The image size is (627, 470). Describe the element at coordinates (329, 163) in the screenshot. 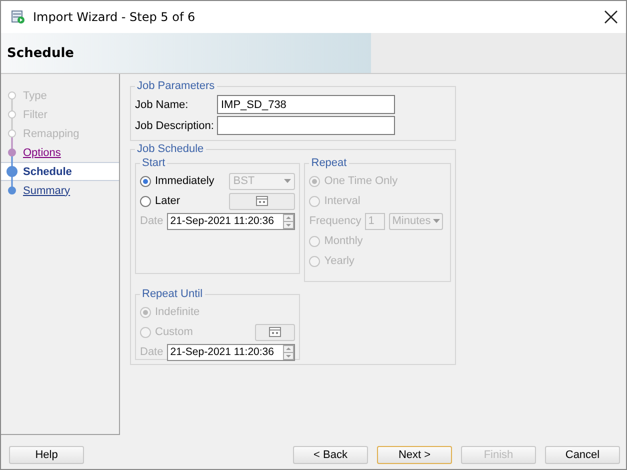

I see `group-title: Repeat` at that location.